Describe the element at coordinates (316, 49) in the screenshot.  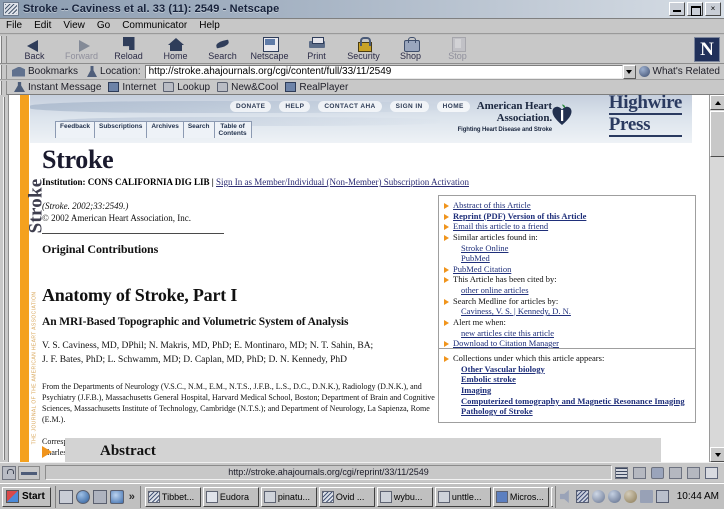
I see `print-button: Print` at that location.